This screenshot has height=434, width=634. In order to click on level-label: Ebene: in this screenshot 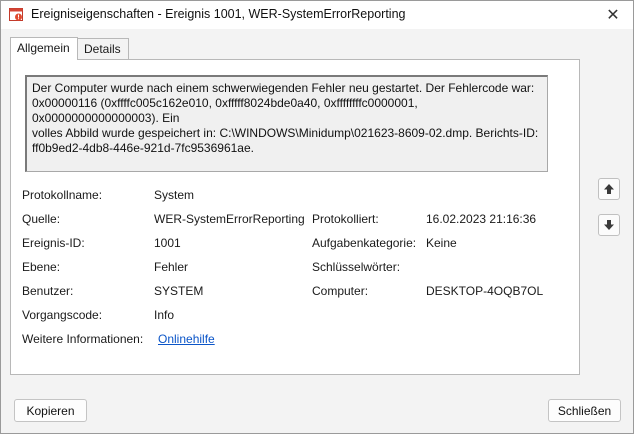, I will do `click(41, 267)`.